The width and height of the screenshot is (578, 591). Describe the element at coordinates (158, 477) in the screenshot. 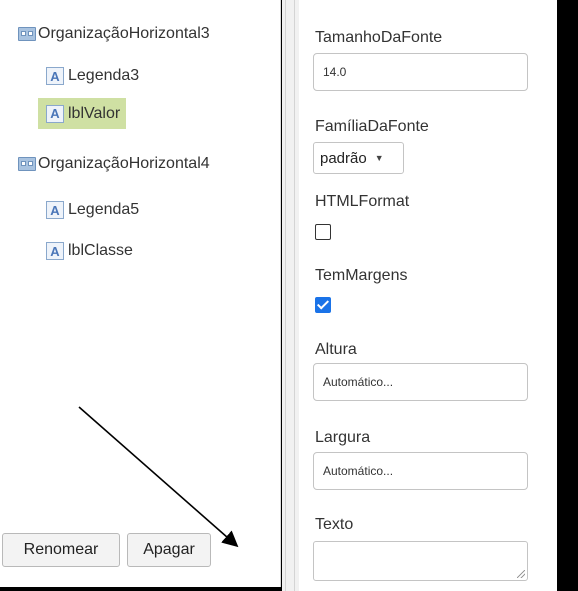

I see `annotation-arrow-icon` at that location.